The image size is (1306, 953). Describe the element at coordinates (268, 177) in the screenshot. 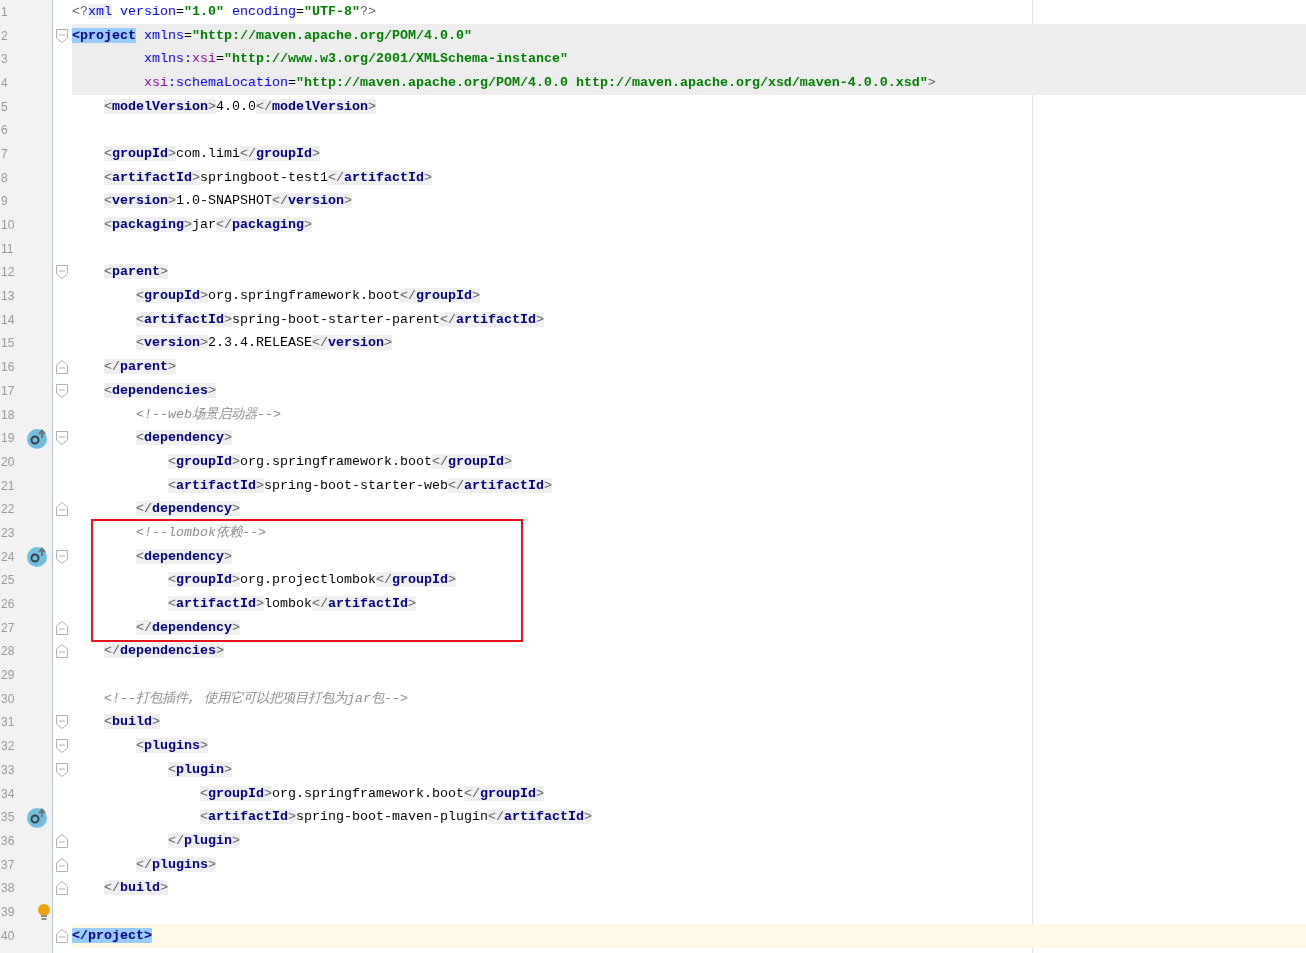

I see `code-line: <artifactId>springboot-test1</artifactId>` at that location.